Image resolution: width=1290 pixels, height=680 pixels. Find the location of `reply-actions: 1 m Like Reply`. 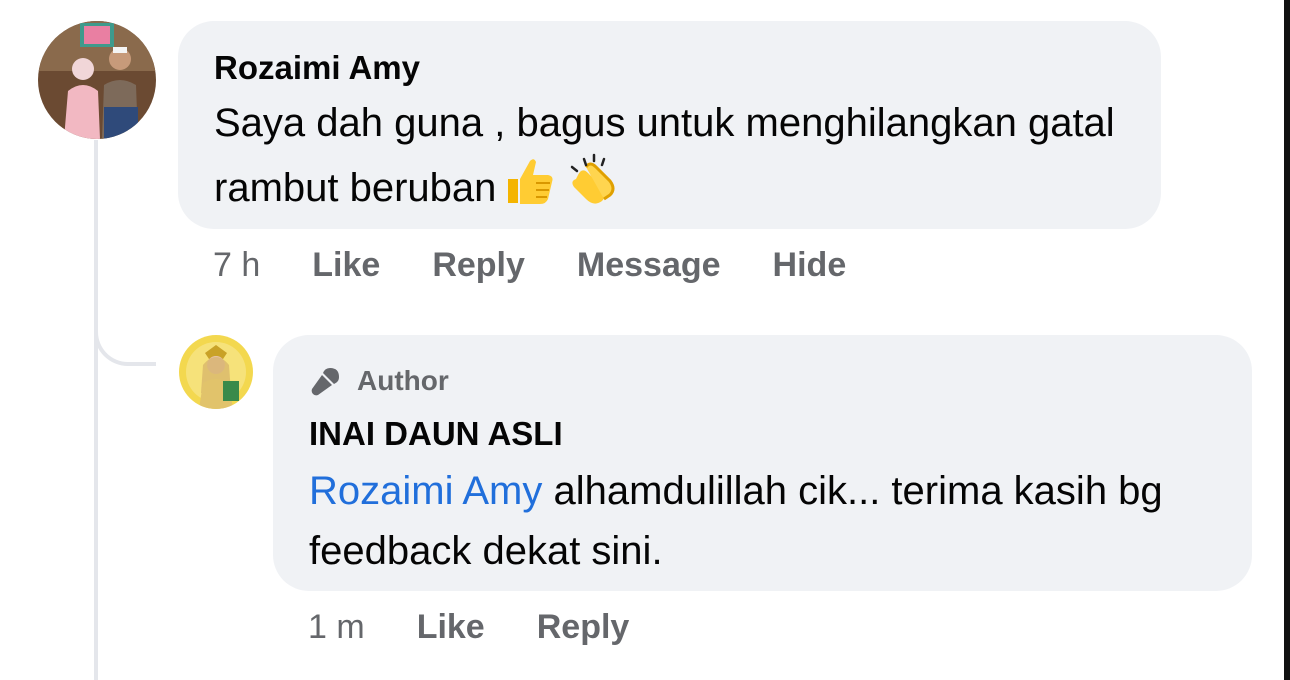

reply-actions: 1 m Like Reply is located at coordinates (494, 627).